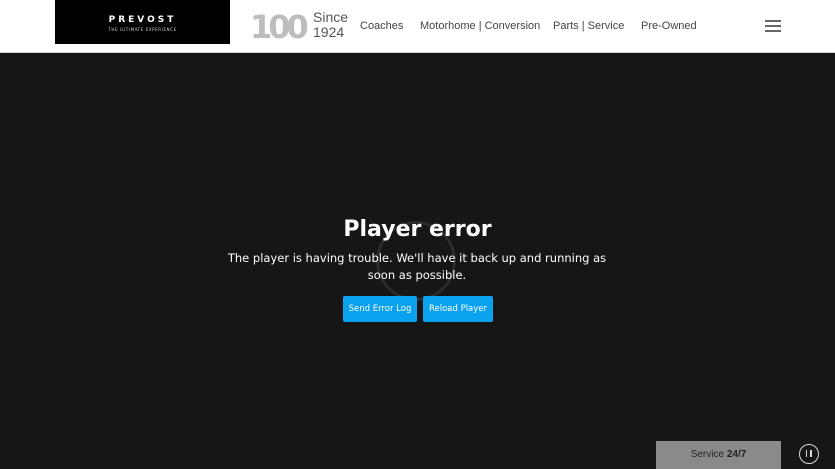 Image resolution: width=835 pixels, height=469 pixels. What do you see at coordinates (380, 309) in the screenshot?
I see `send-error-log-button: Send Error Log` at bounding box center [380, 309].